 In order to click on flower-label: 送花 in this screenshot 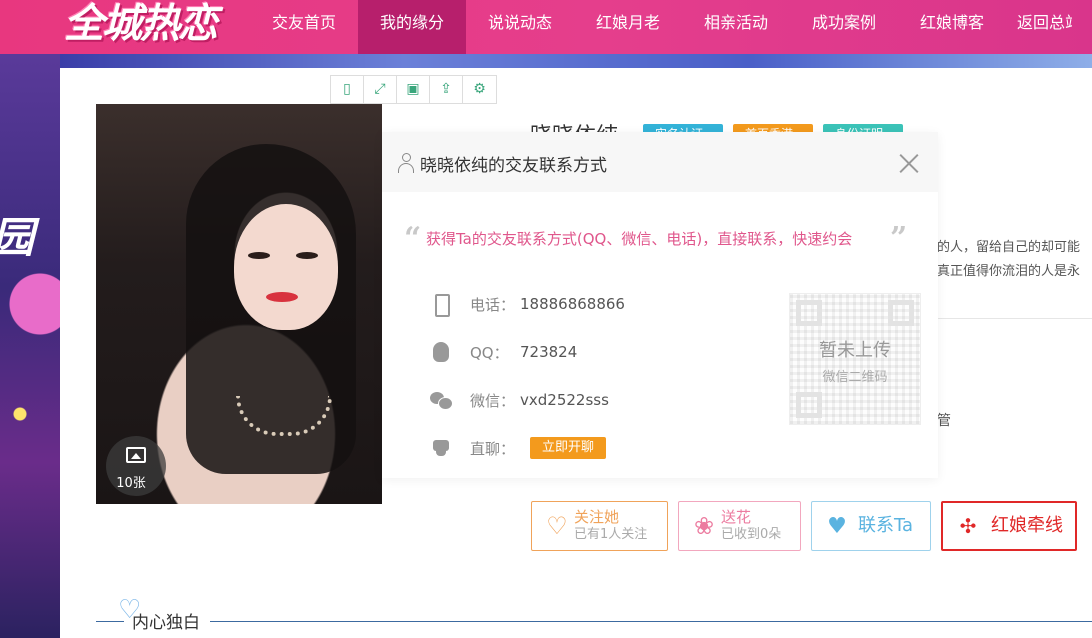, I will do `click(736, 517)`.